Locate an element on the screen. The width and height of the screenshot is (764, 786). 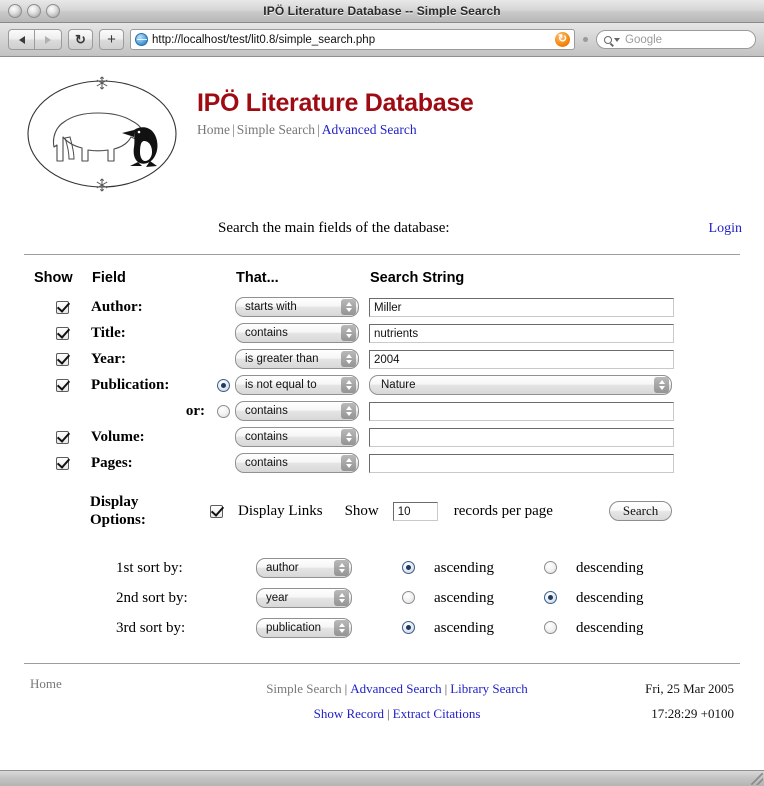
sort-descending-label-2: descending is located at coordinates (610, 597).